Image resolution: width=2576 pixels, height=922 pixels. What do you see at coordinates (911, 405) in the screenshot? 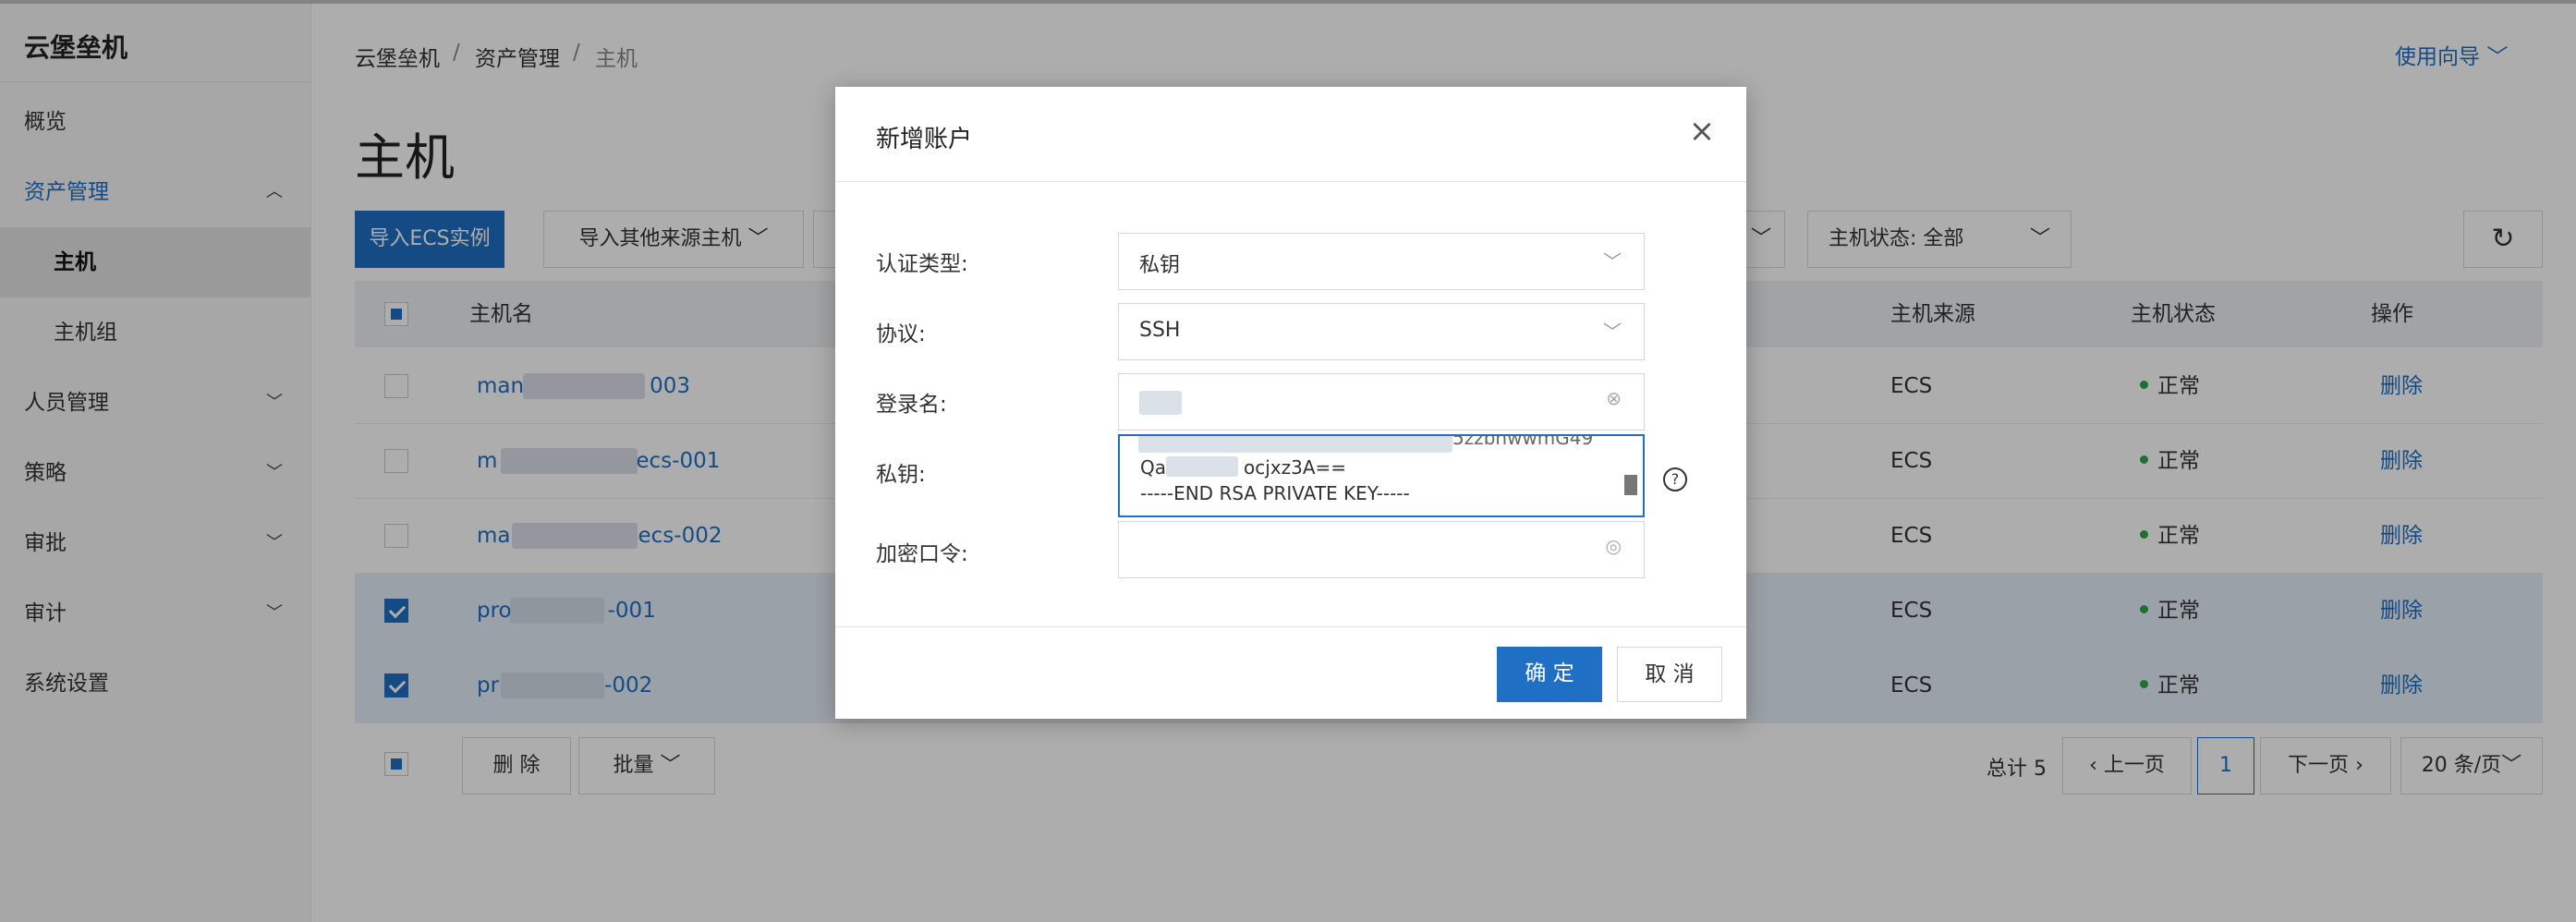
I see `login-name-label: 登录名:` at bounding box center [911, 405].